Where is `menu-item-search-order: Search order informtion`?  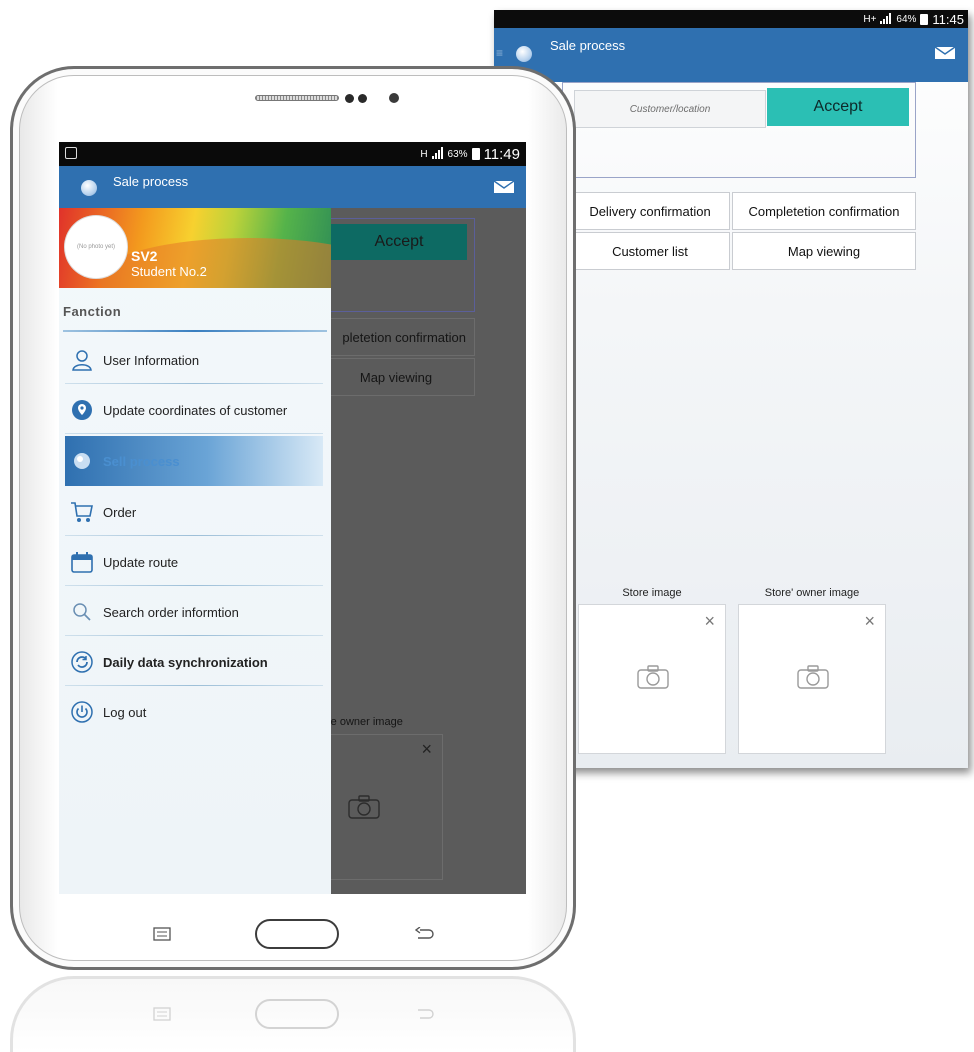 menu-item-search-order: Search order informtion is located at coordinates (194, 612).